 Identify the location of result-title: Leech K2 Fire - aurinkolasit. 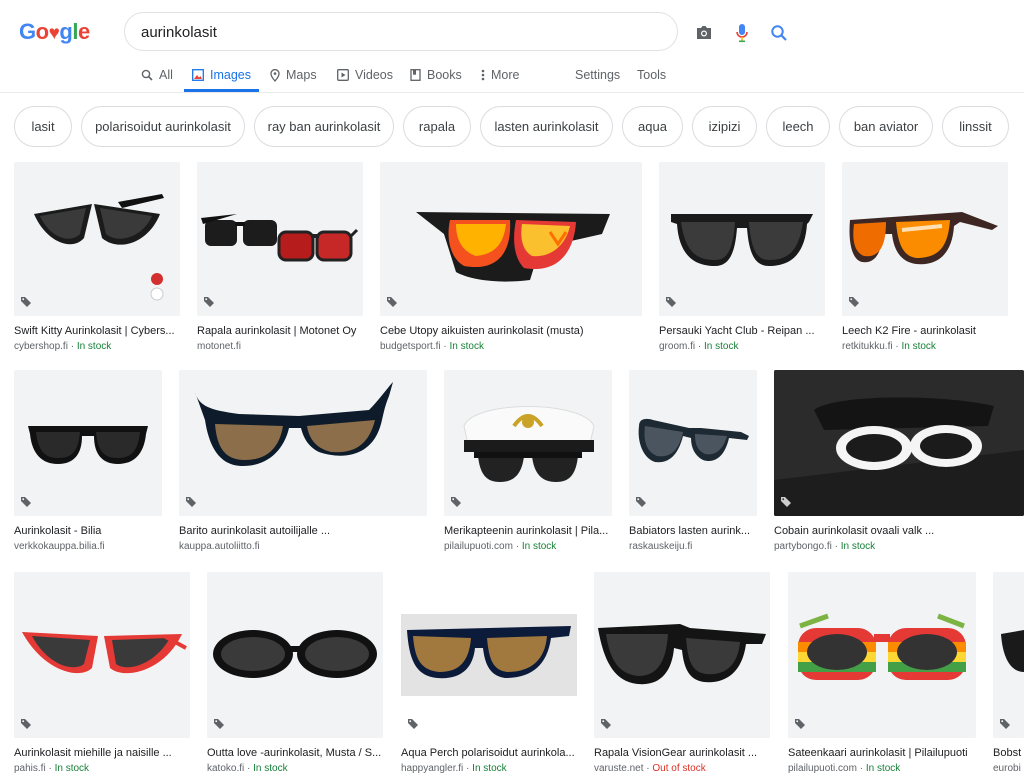
(925, 331).